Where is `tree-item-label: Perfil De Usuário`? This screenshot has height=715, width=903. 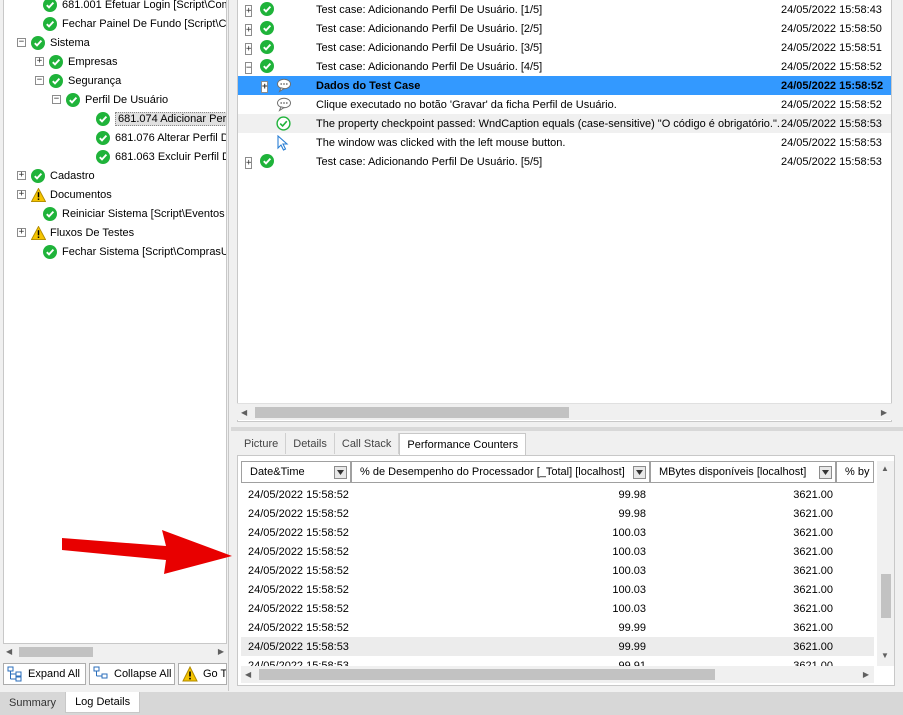
tree-item-label: Perfil De Usuário is located at coordinates (127, 99).